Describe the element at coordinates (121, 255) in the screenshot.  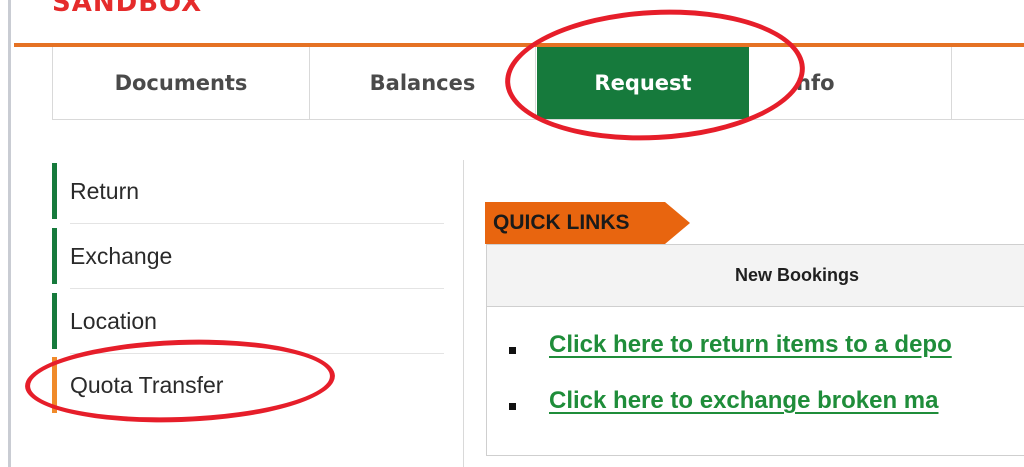
I see `sidebar-item-label: Exchange` at that location.